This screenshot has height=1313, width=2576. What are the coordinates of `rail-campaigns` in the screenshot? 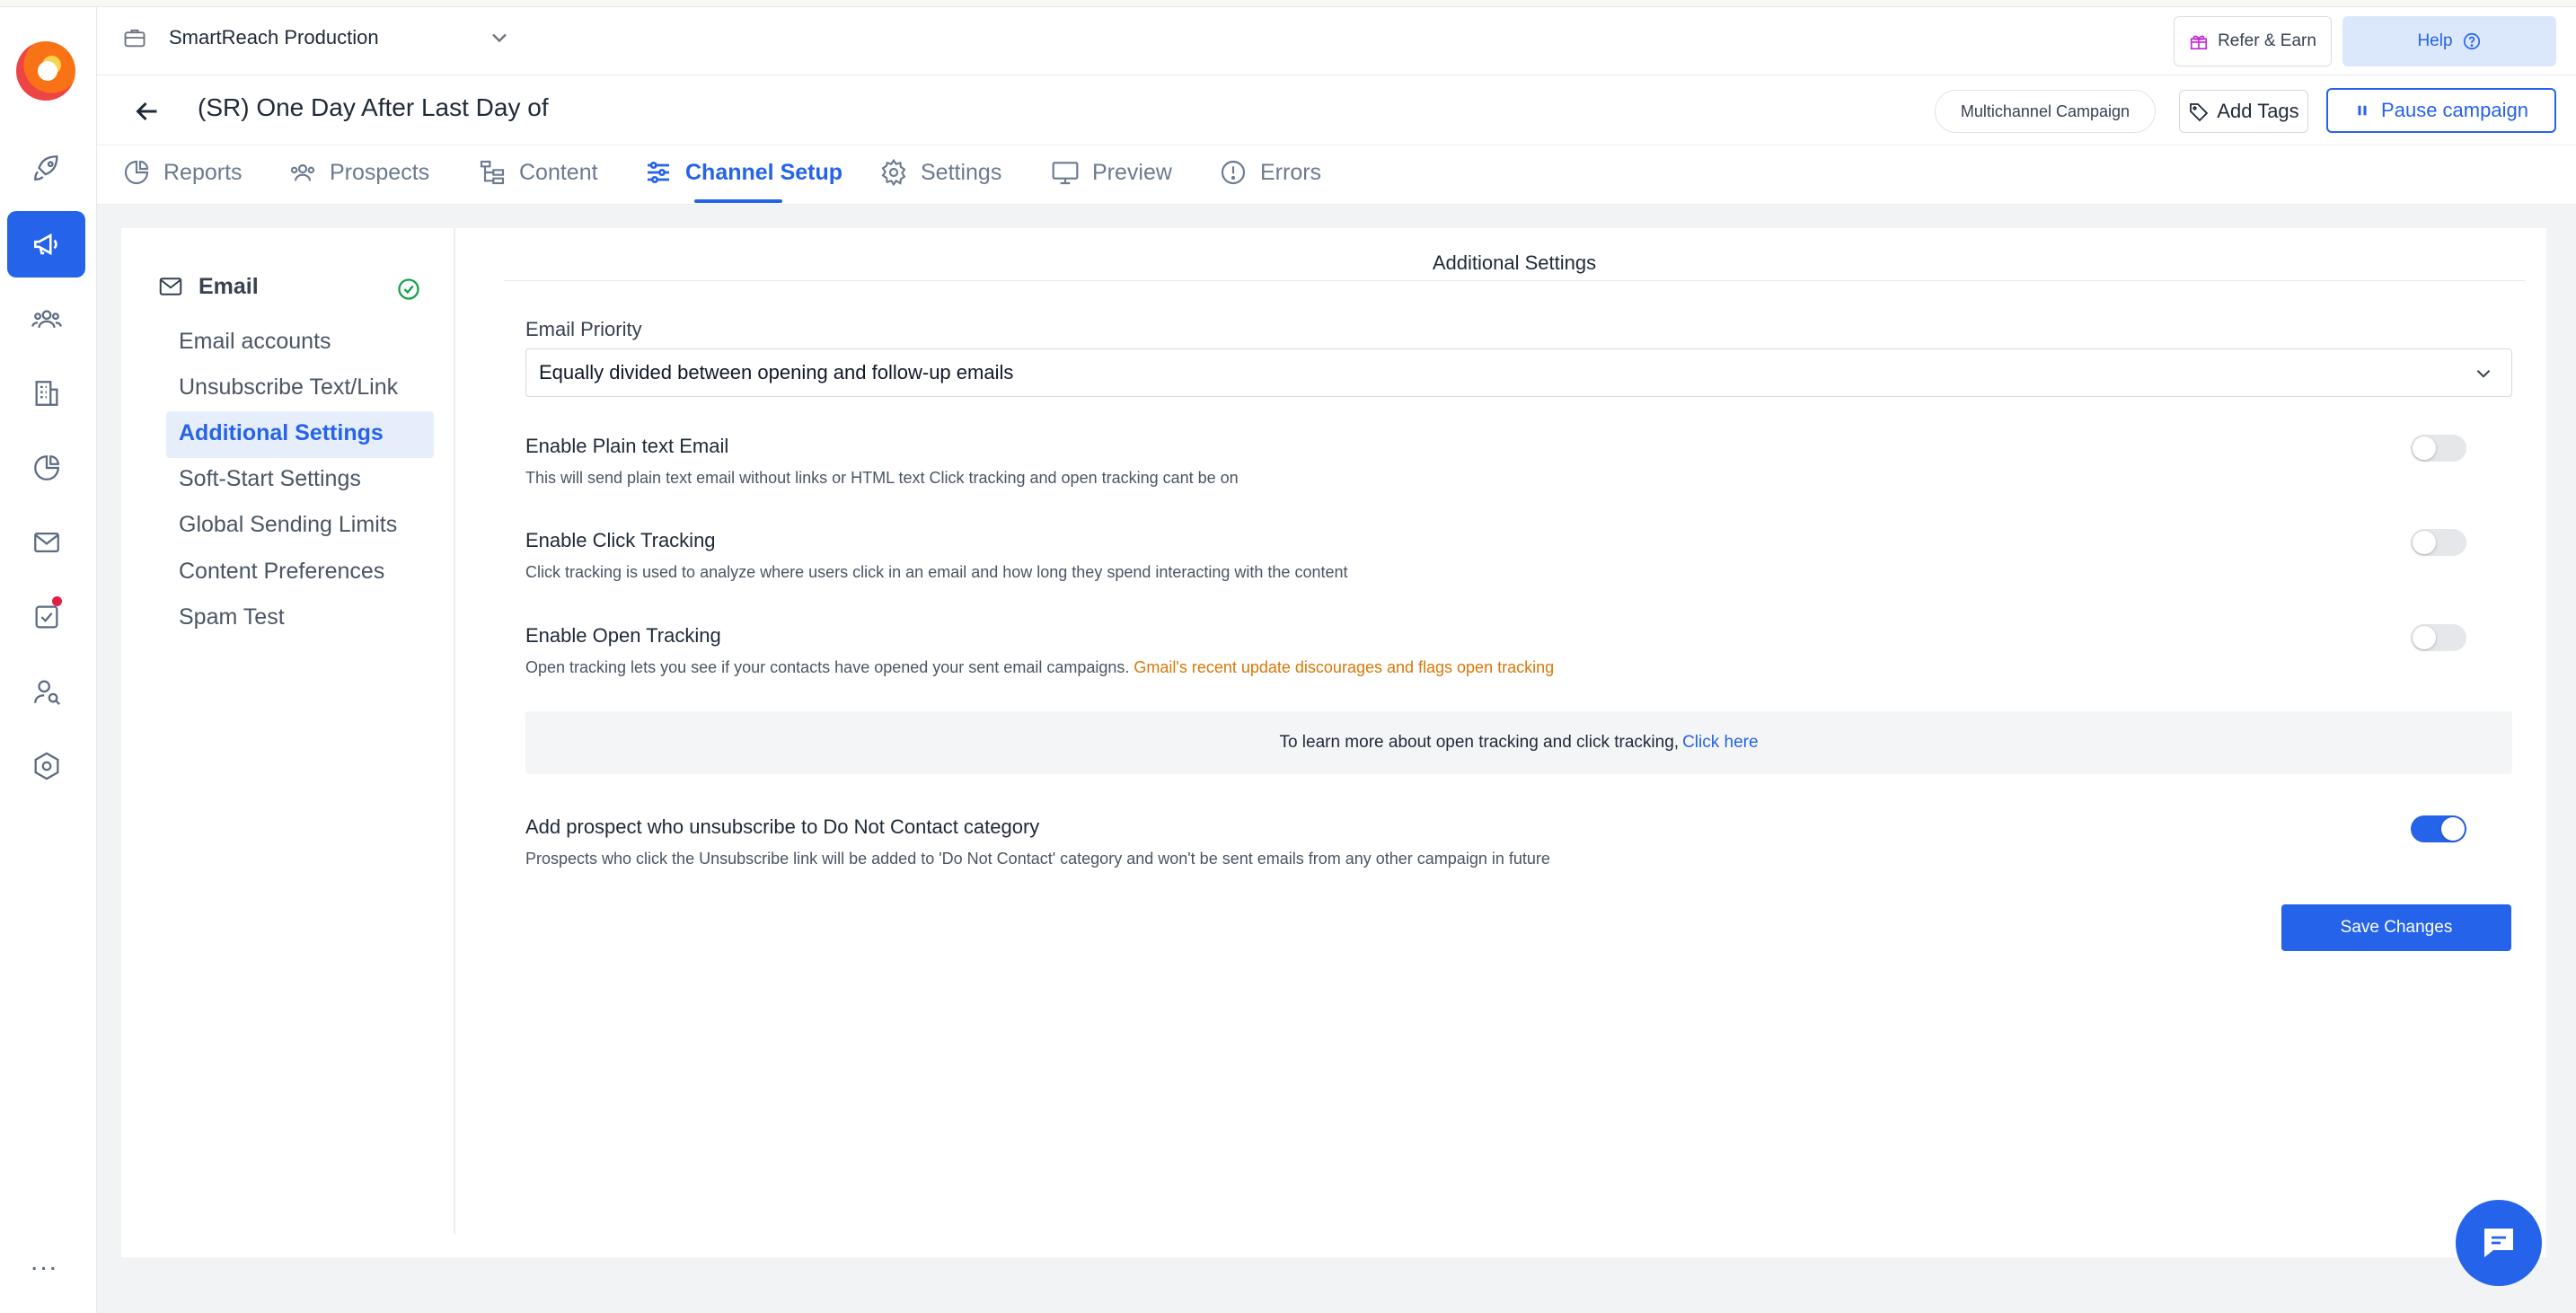 It's located at (46, 244).